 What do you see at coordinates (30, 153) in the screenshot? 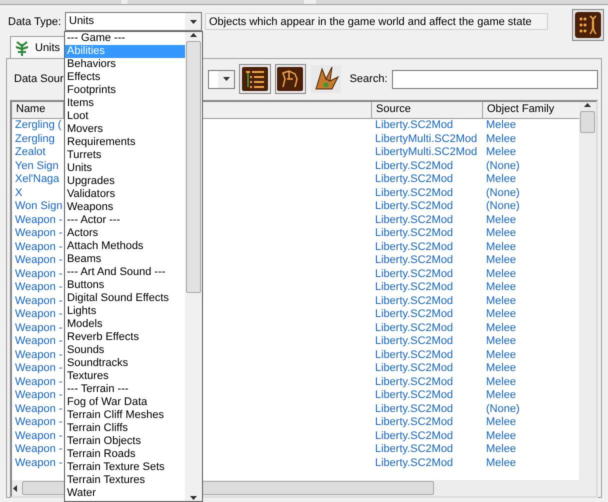
I see `table-cell-text: Zealot` at bounding box center [30, 153].